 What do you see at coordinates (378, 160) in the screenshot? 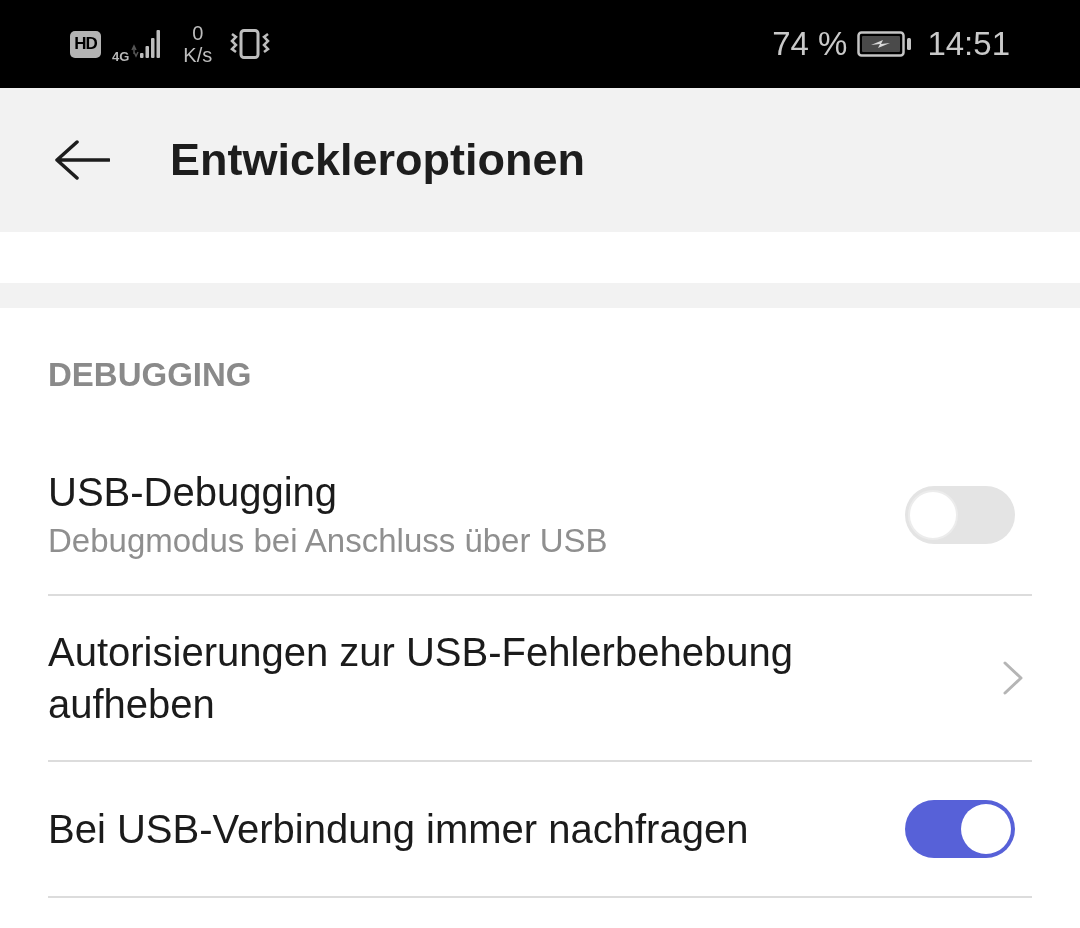
I see `page-title: Entwickleroptionen` at bounding box center [378, 160].